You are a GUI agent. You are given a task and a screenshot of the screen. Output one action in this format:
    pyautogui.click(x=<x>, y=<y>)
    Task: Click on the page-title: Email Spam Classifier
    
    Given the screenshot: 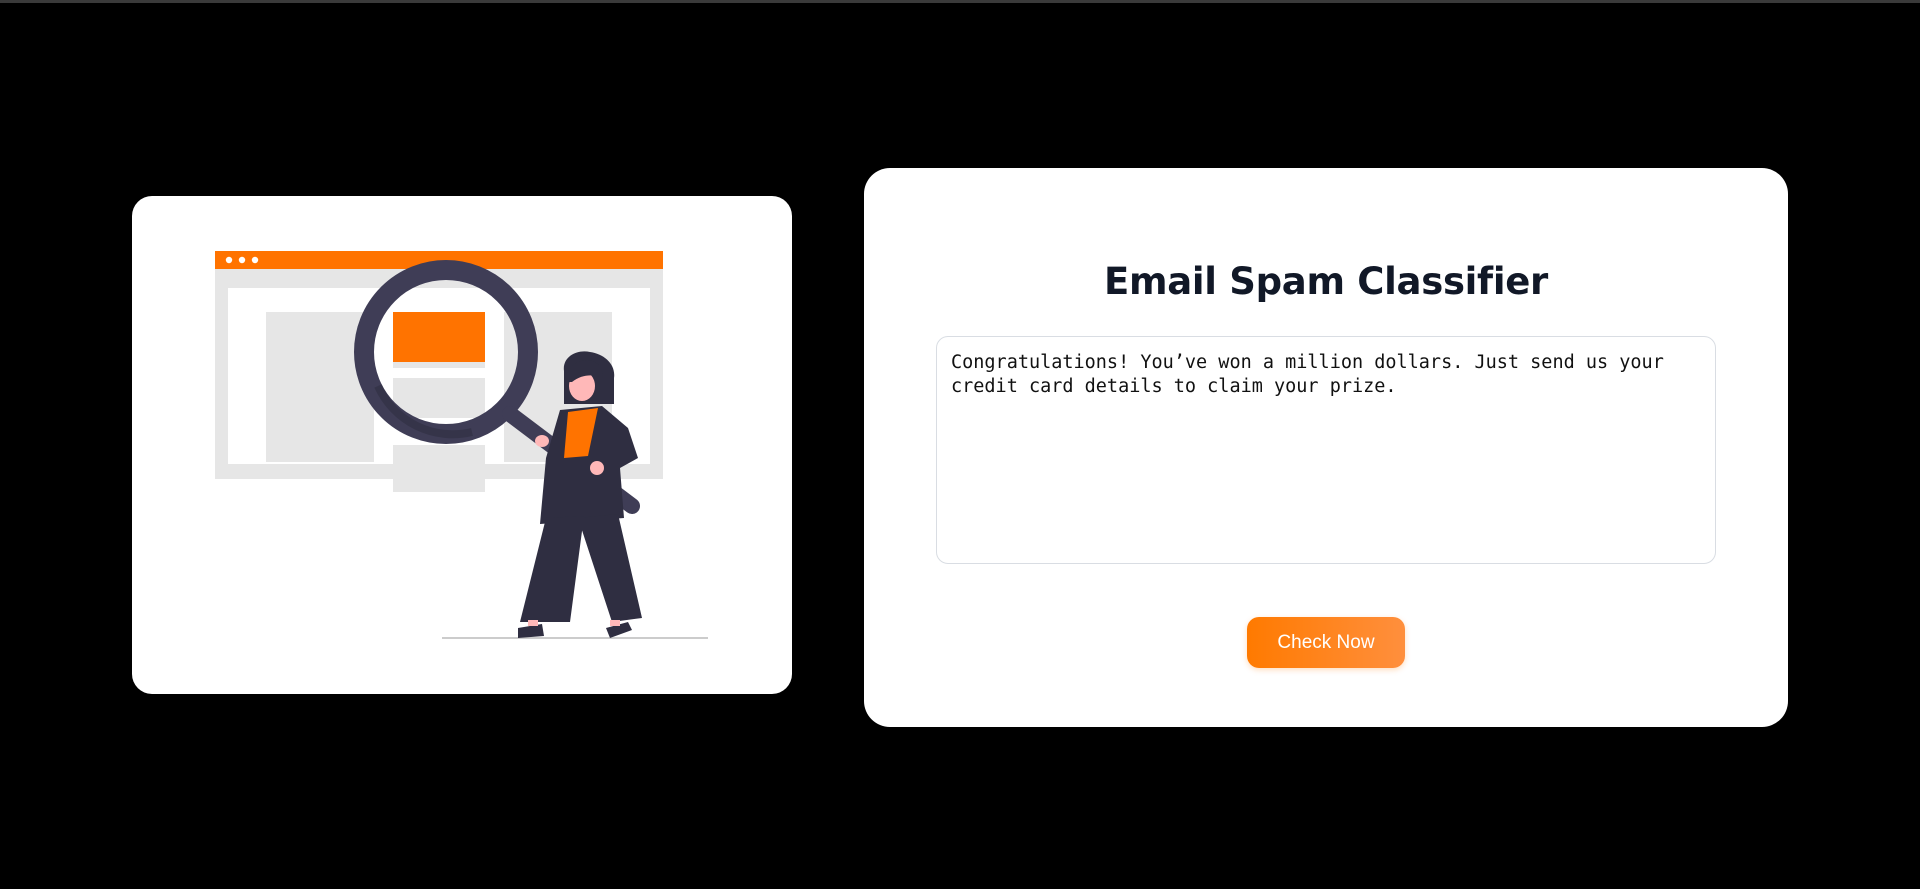 What is the action you would take?
    pyautogui.click(x=1326, y=281)
    